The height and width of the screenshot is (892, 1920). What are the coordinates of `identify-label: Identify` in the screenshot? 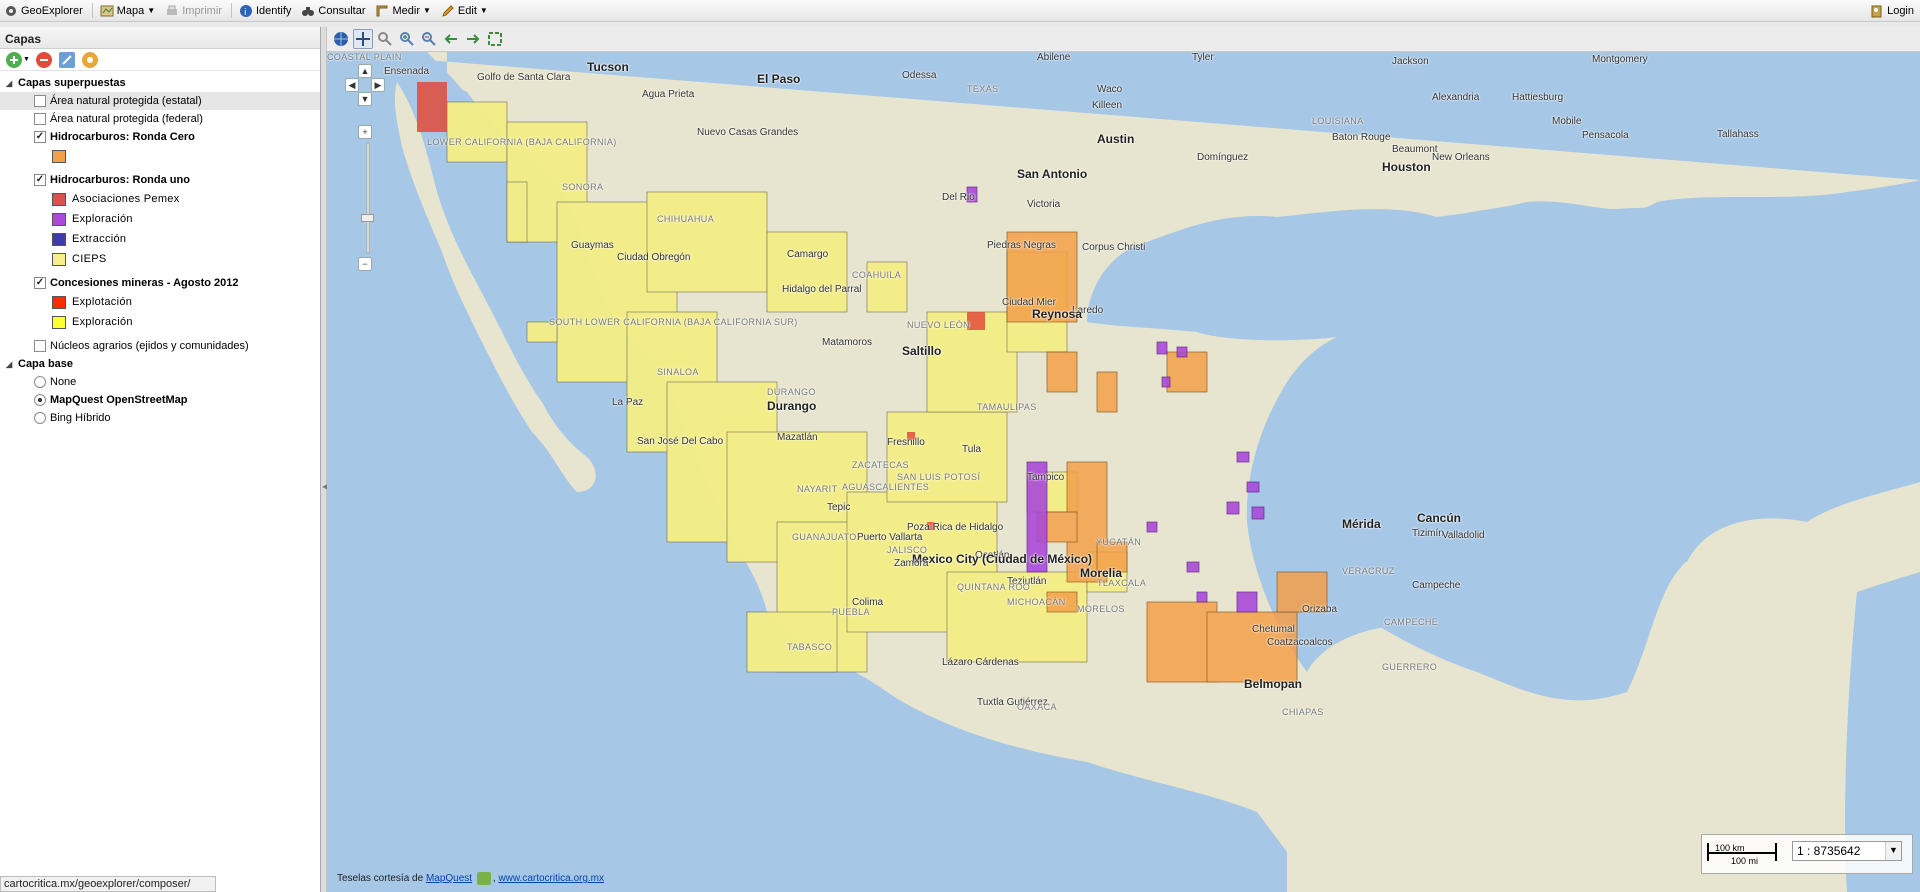 It's located at (273, 10).